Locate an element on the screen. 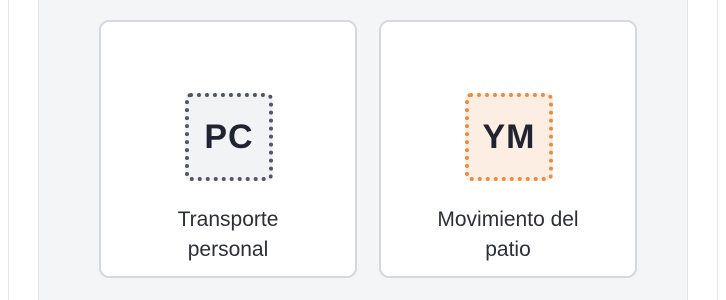  right-edge-divider is located at coordinates (717, 150).